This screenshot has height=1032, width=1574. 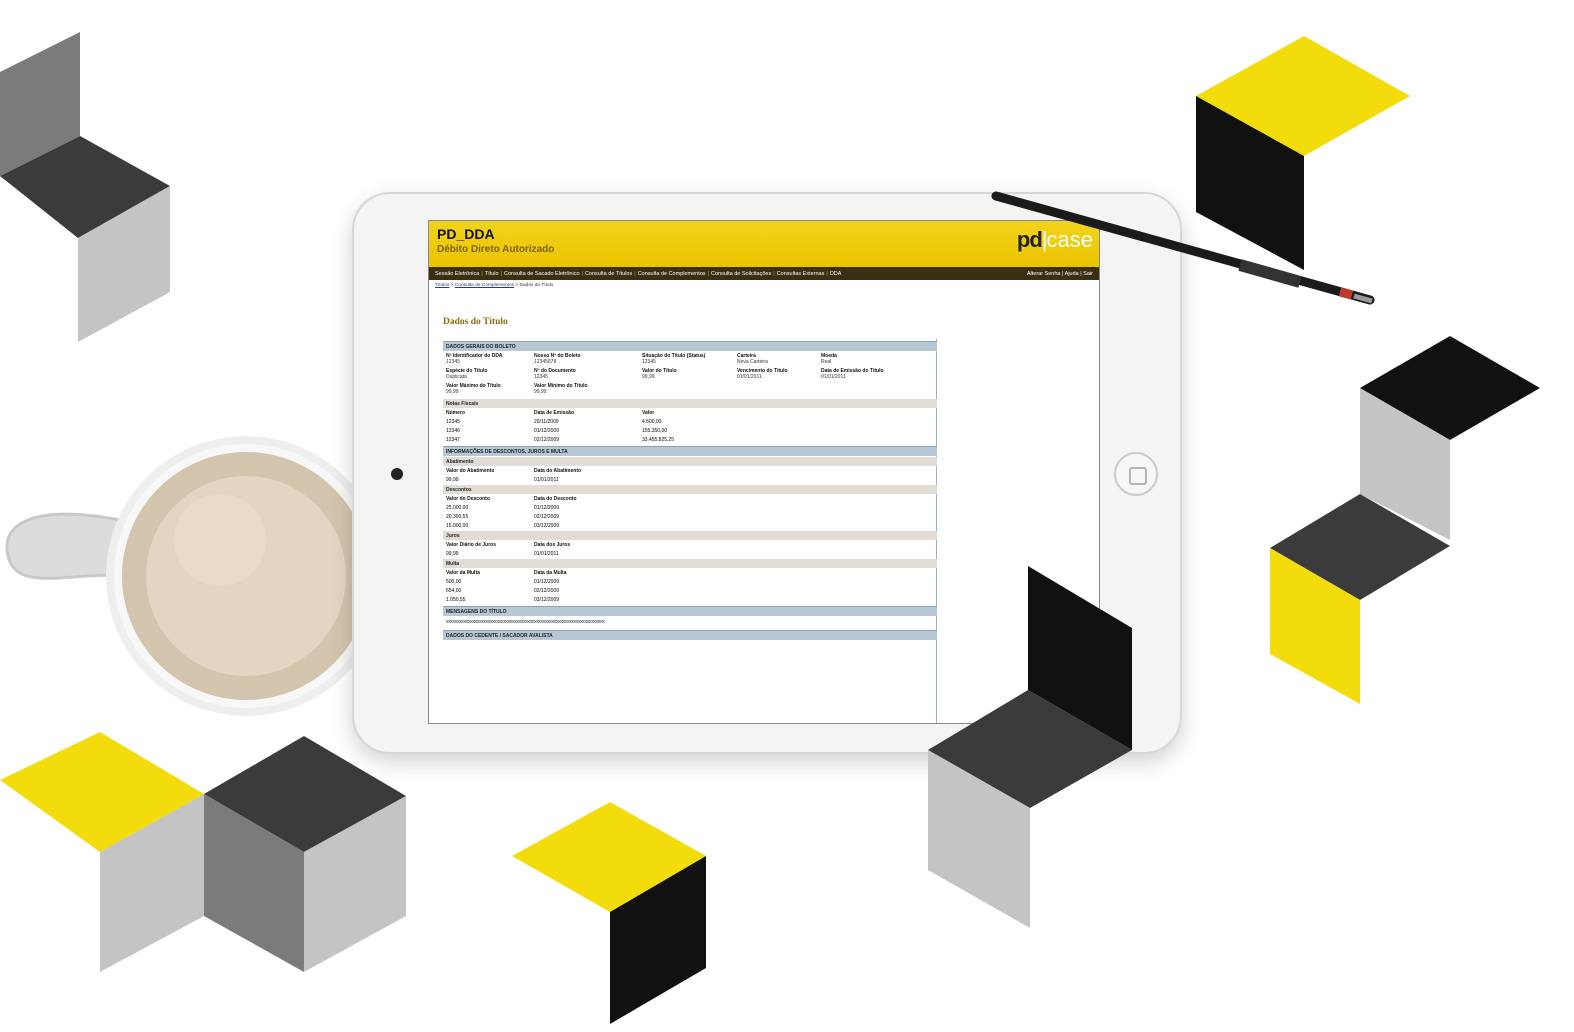 I want to click on table-row: 20.300,55 02/12/2009, so click(x=690, y=516).